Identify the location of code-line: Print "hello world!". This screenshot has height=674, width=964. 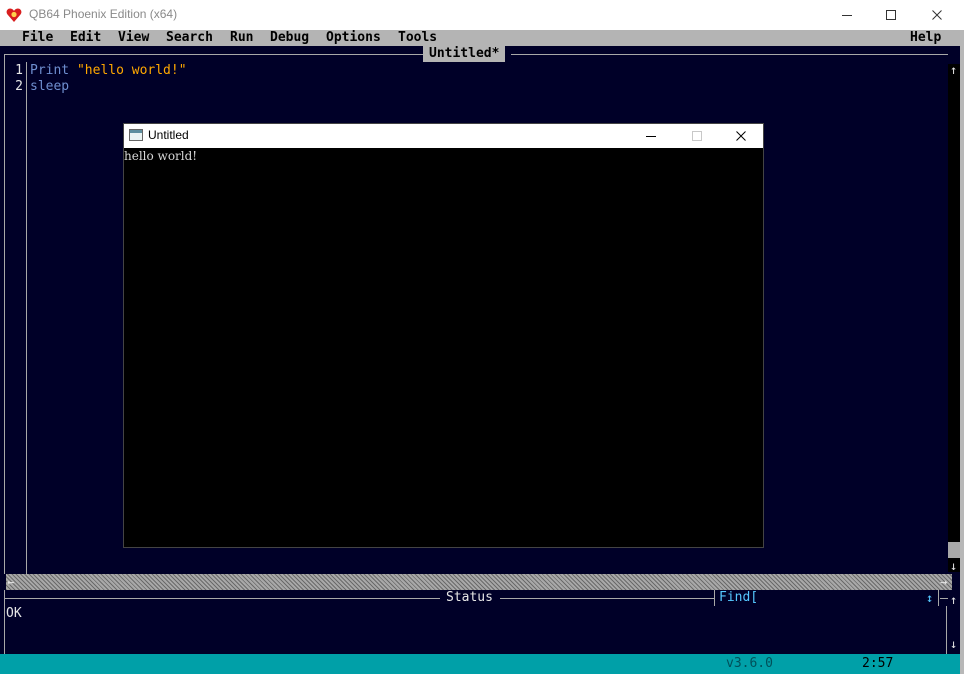
(108, 71).